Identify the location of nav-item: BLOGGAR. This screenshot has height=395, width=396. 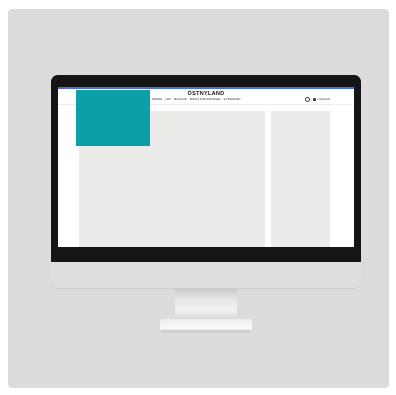
(180, 99).